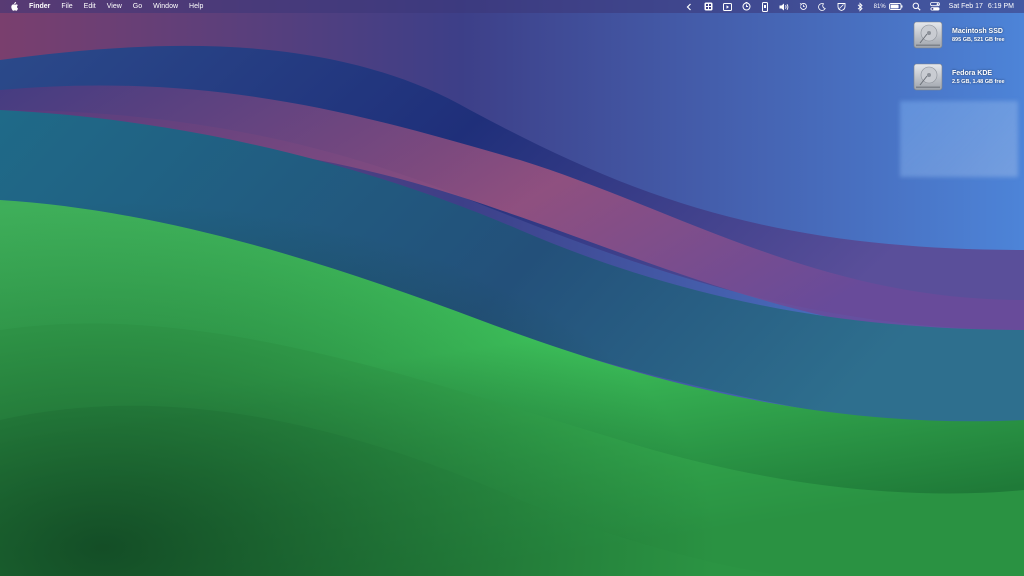 This screenshot has height=576, width=1024. Describe the element at coordinates (196, 6) in the screenshot. I see `menu-help: Help` at that location.